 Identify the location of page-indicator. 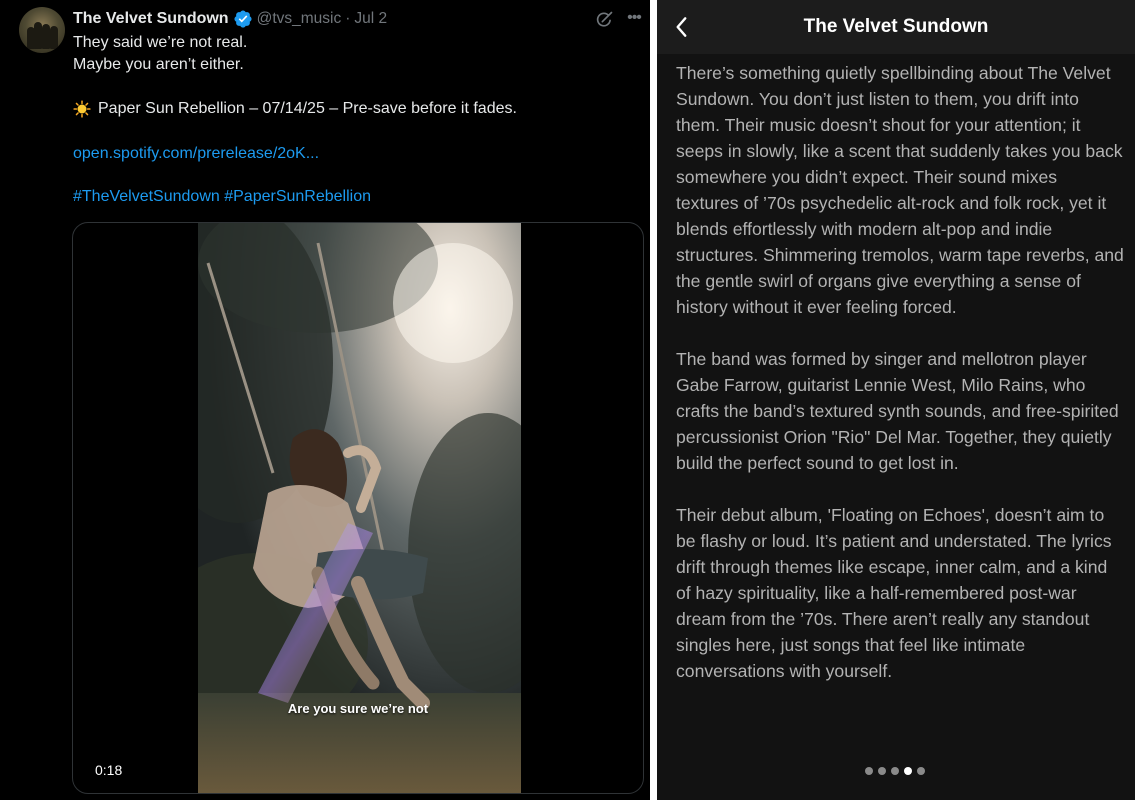
(895, 771).